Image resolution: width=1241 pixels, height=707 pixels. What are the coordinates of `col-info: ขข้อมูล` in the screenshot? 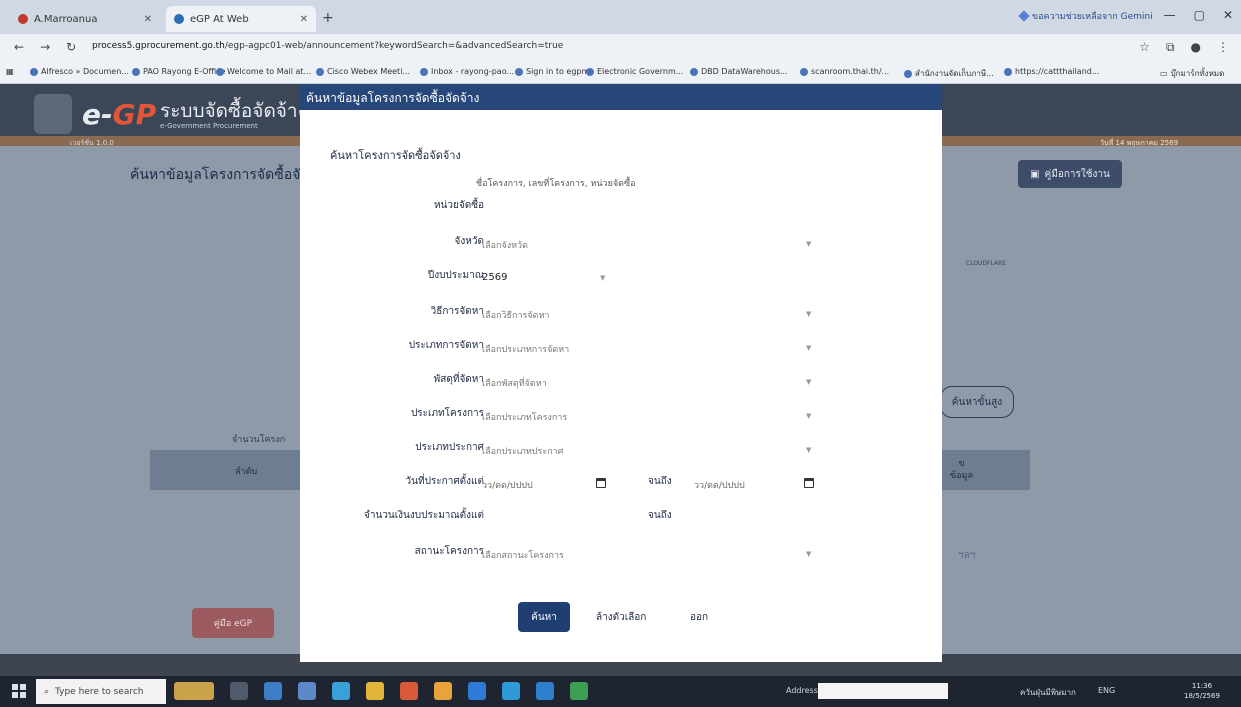 It's located at (962, 470).